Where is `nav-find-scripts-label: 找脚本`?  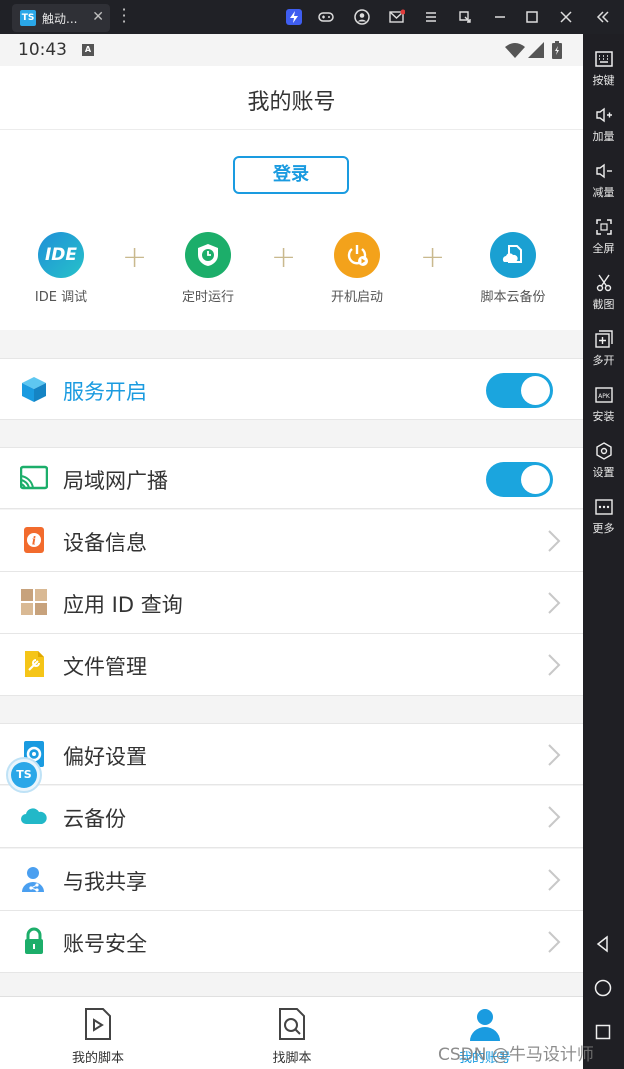
nav-find-scripts-label: 找脚本 is located at coordinates (292, 1058).